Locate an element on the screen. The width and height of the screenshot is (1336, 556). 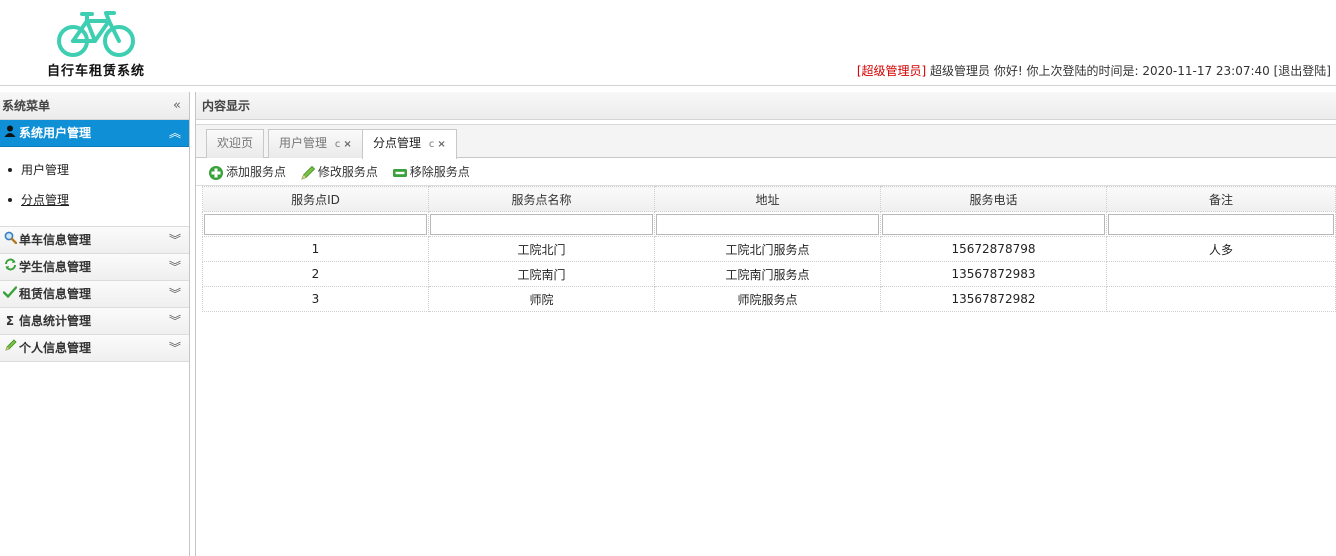
collapse-sidebar-icon: « is located at coordinates (177, 106).